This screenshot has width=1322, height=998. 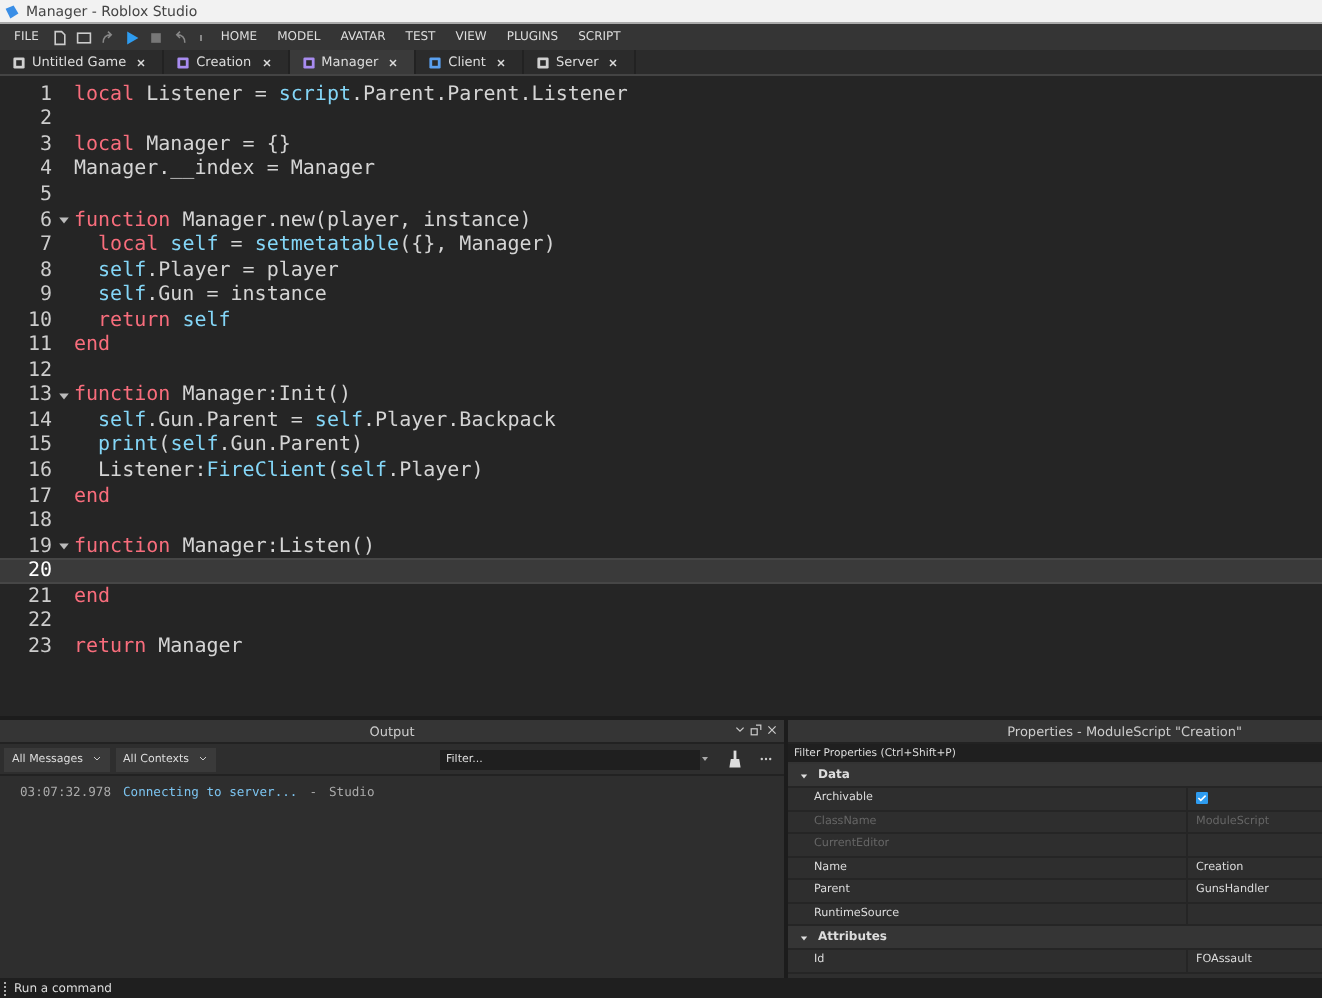 I want to click on dropdown-arrow-icon, so click(x=705, y=759).